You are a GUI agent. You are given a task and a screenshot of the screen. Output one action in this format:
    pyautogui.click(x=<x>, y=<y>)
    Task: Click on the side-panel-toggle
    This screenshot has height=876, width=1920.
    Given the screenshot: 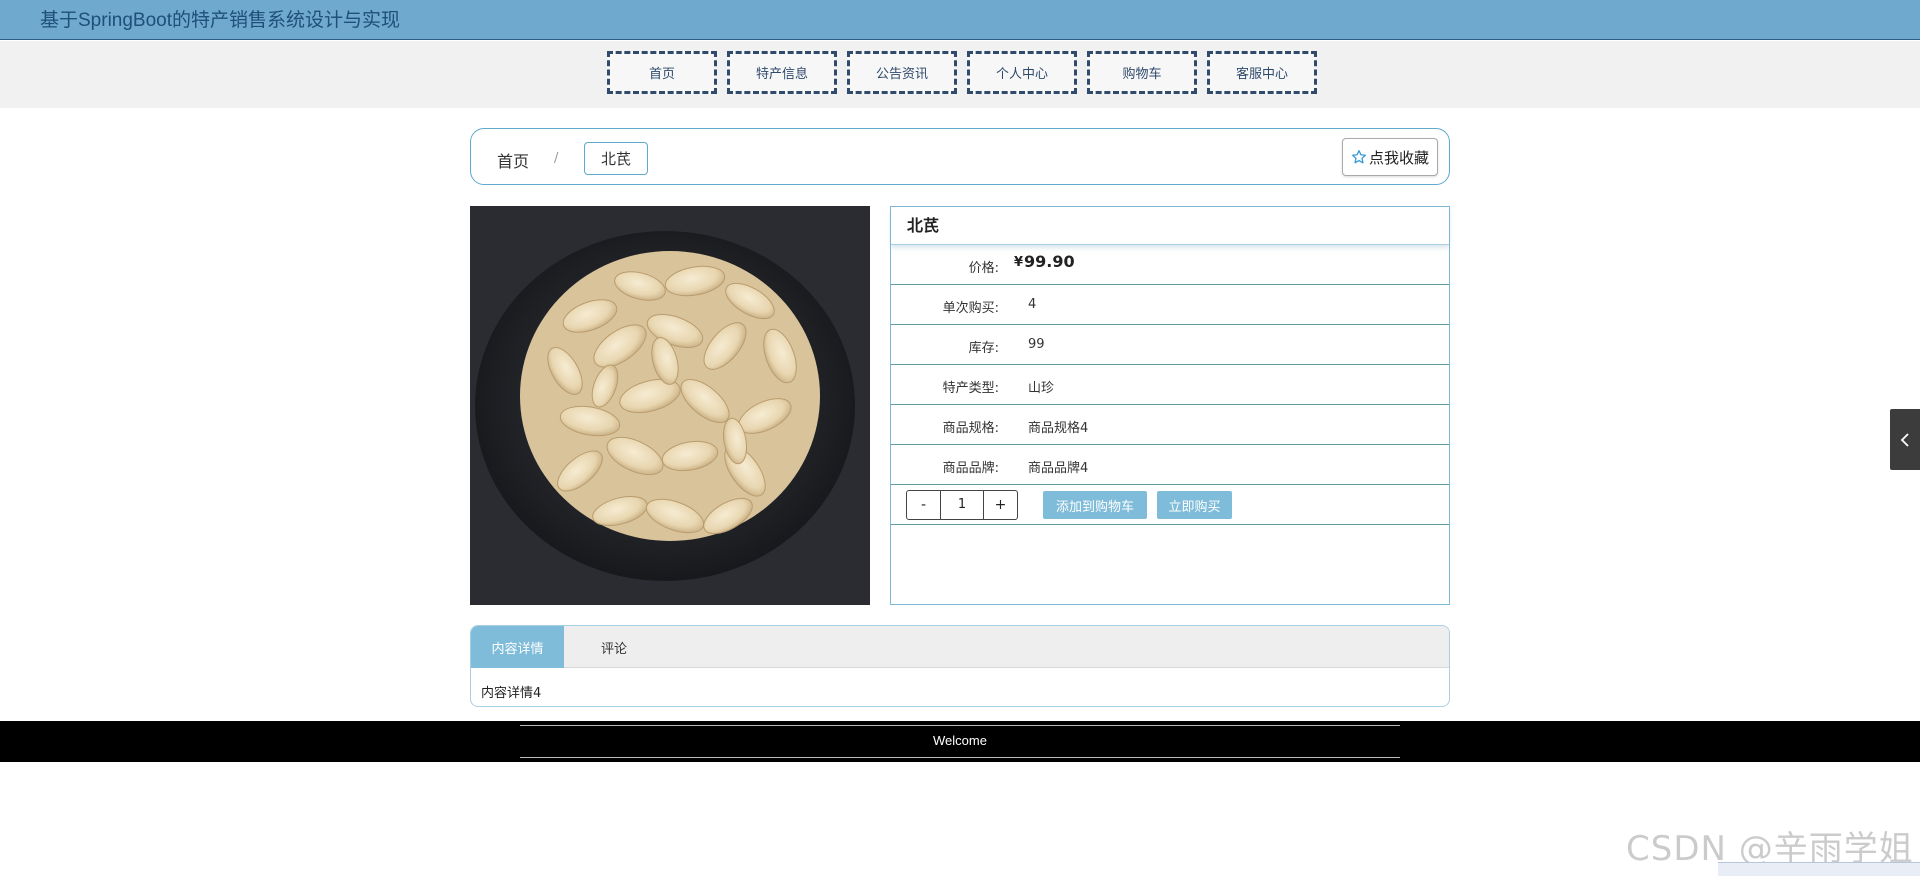 What is the action you would take?
    pyautogui.click(x=1905, y=439)
    